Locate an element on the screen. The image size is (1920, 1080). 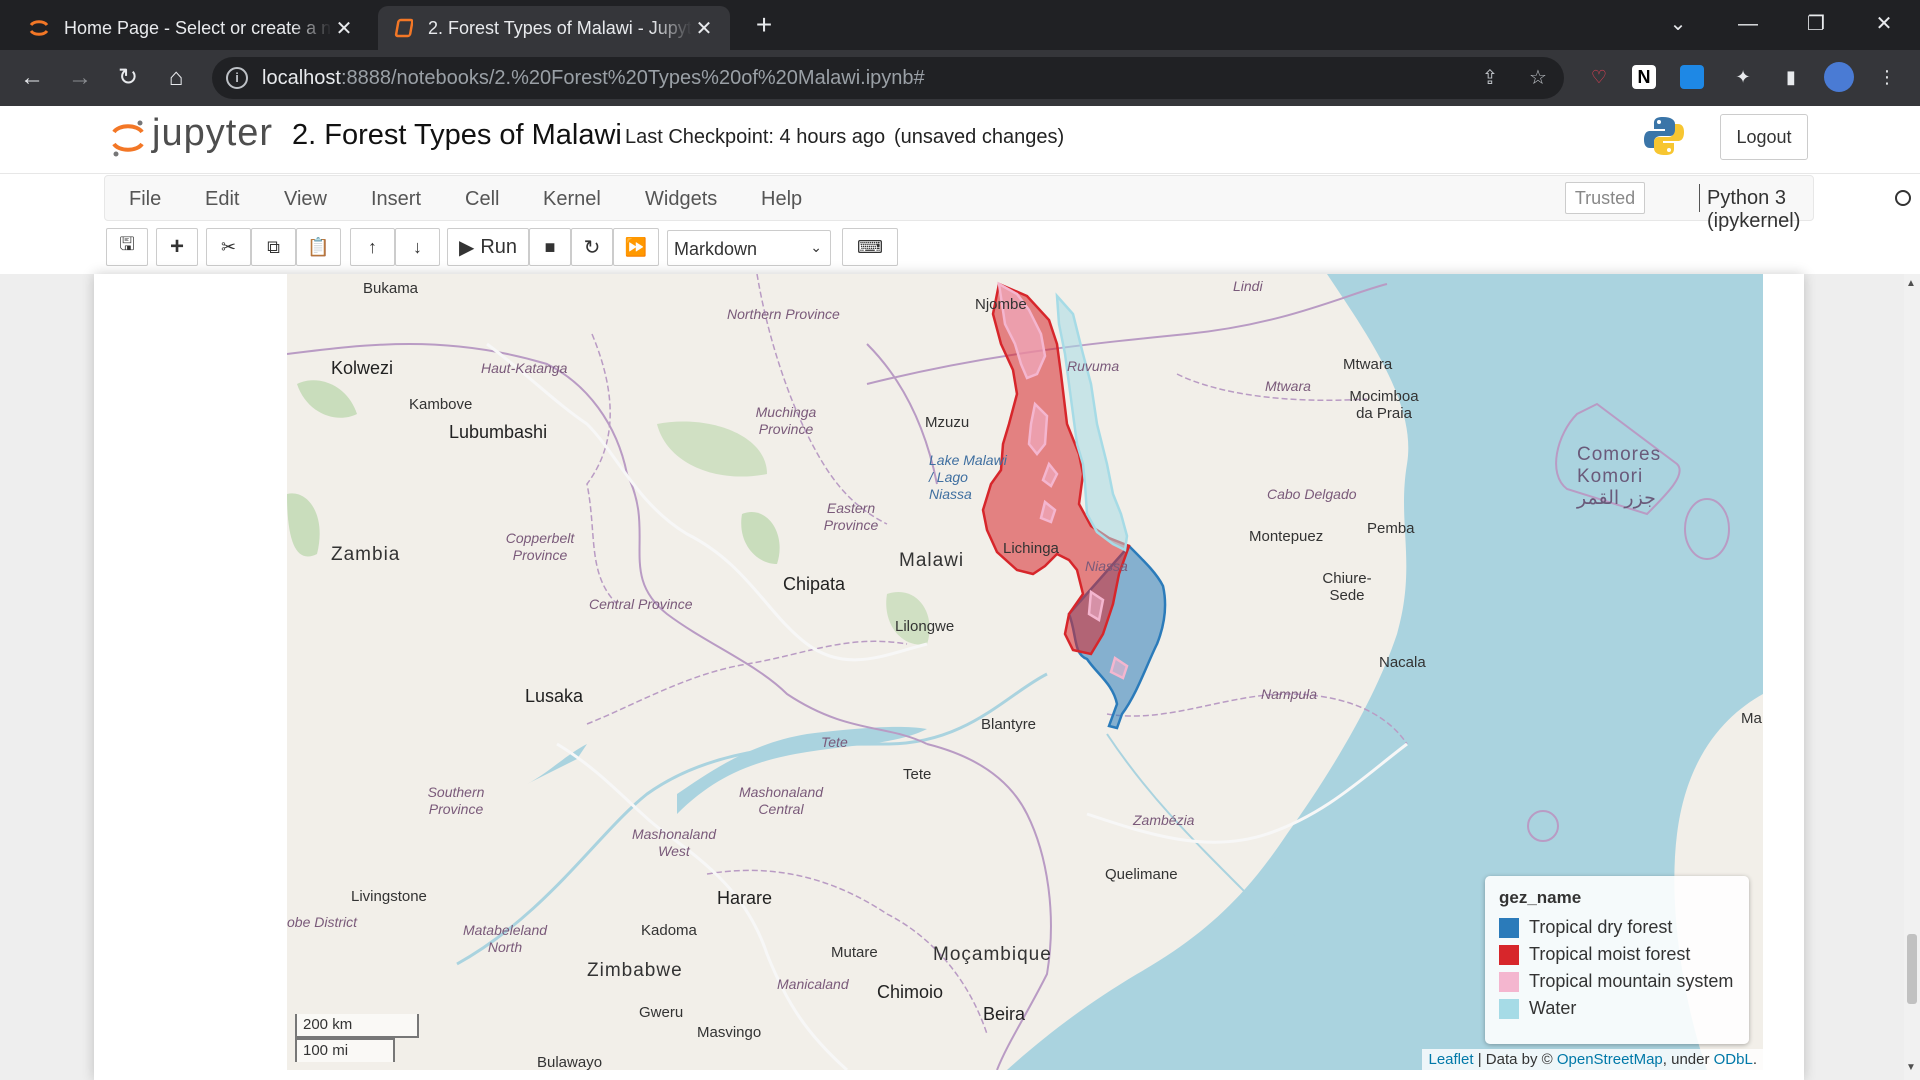
map-label: Mtwara is located at coordinates (1368, 364).